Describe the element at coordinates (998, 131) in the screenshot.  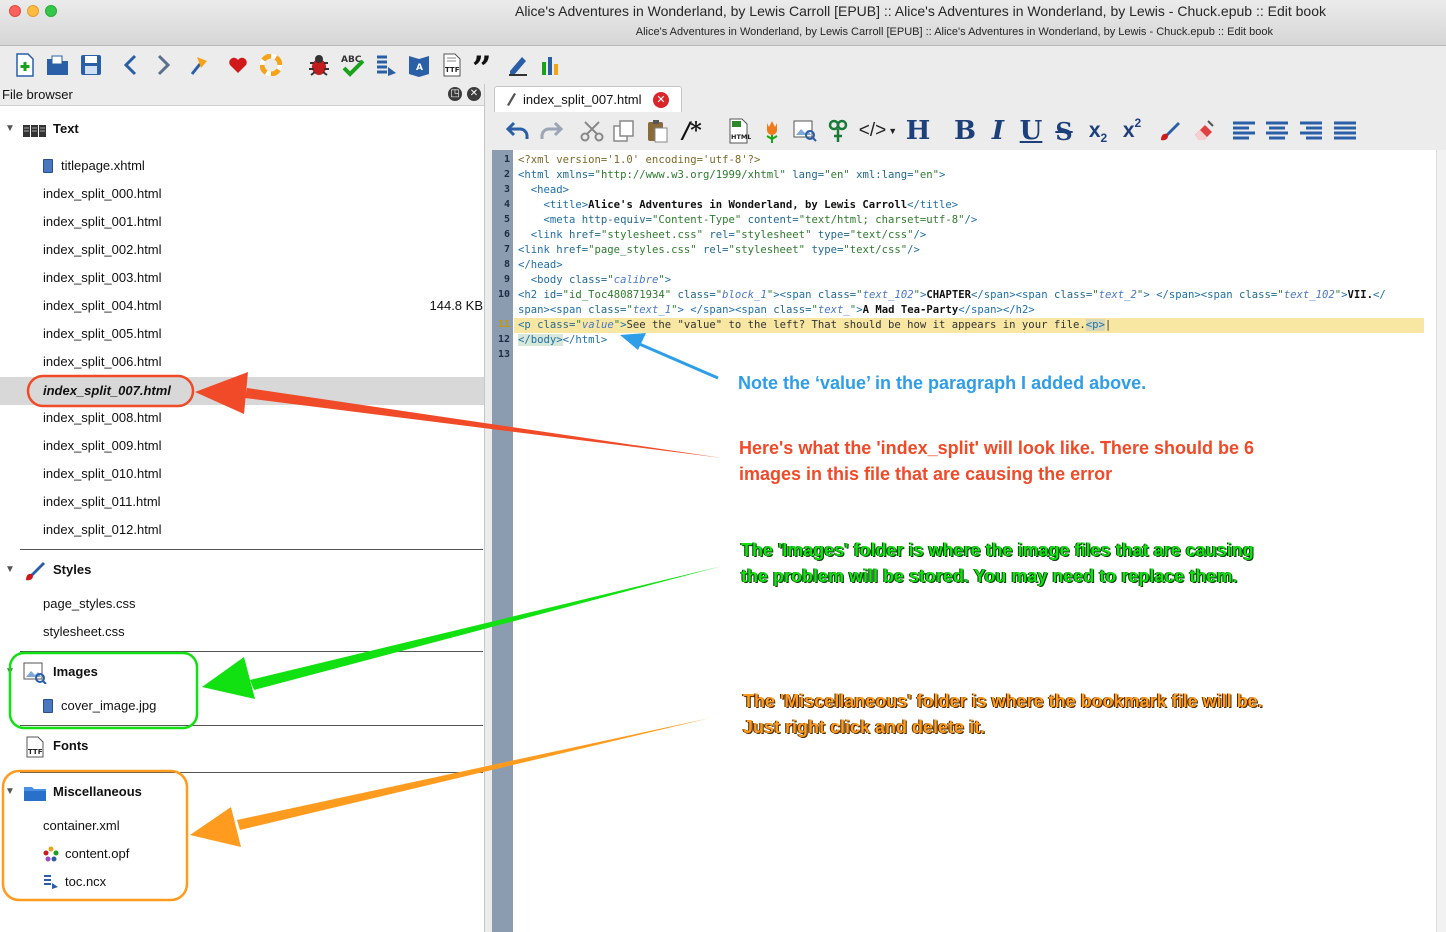
I see `italic-icon: I` at that location.